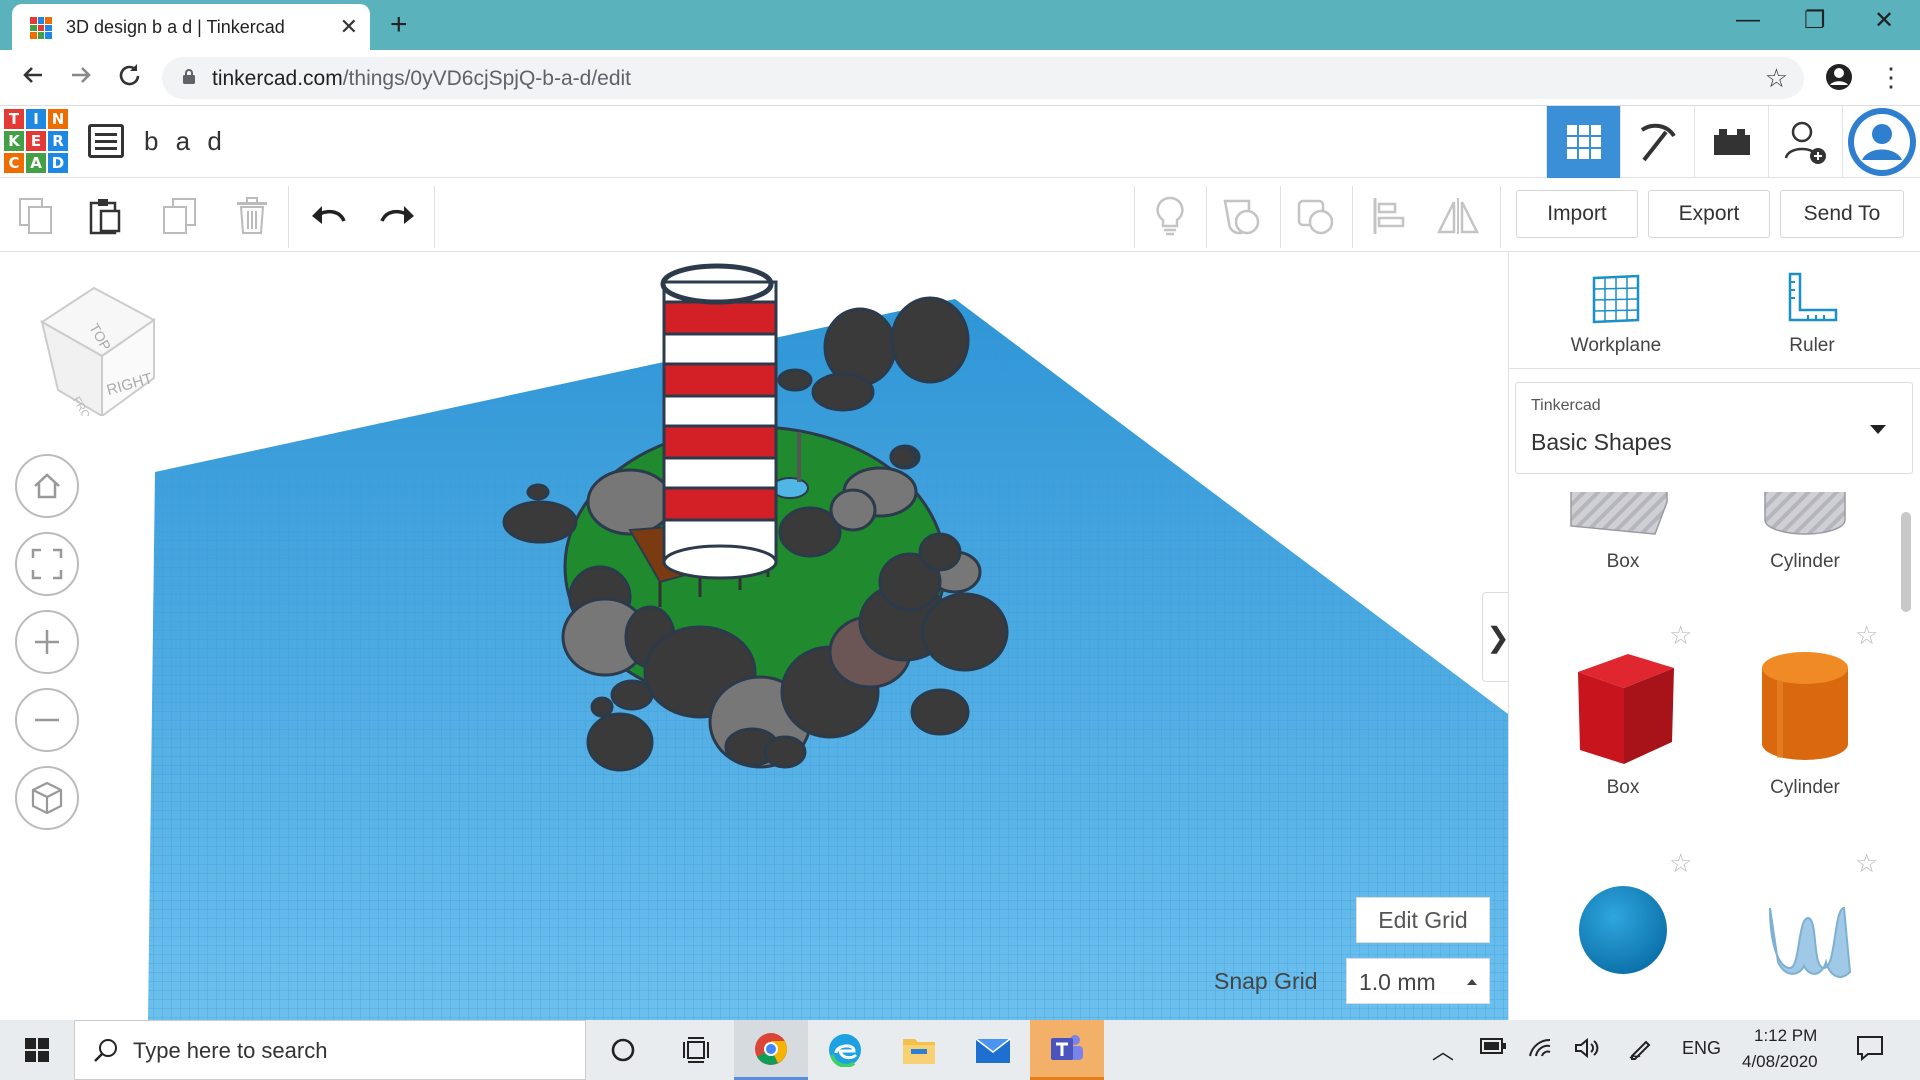  Describe the element at coordinates (1780, 1062) in the screenshot. I see `clock-date: 4/08/2020` at that location.